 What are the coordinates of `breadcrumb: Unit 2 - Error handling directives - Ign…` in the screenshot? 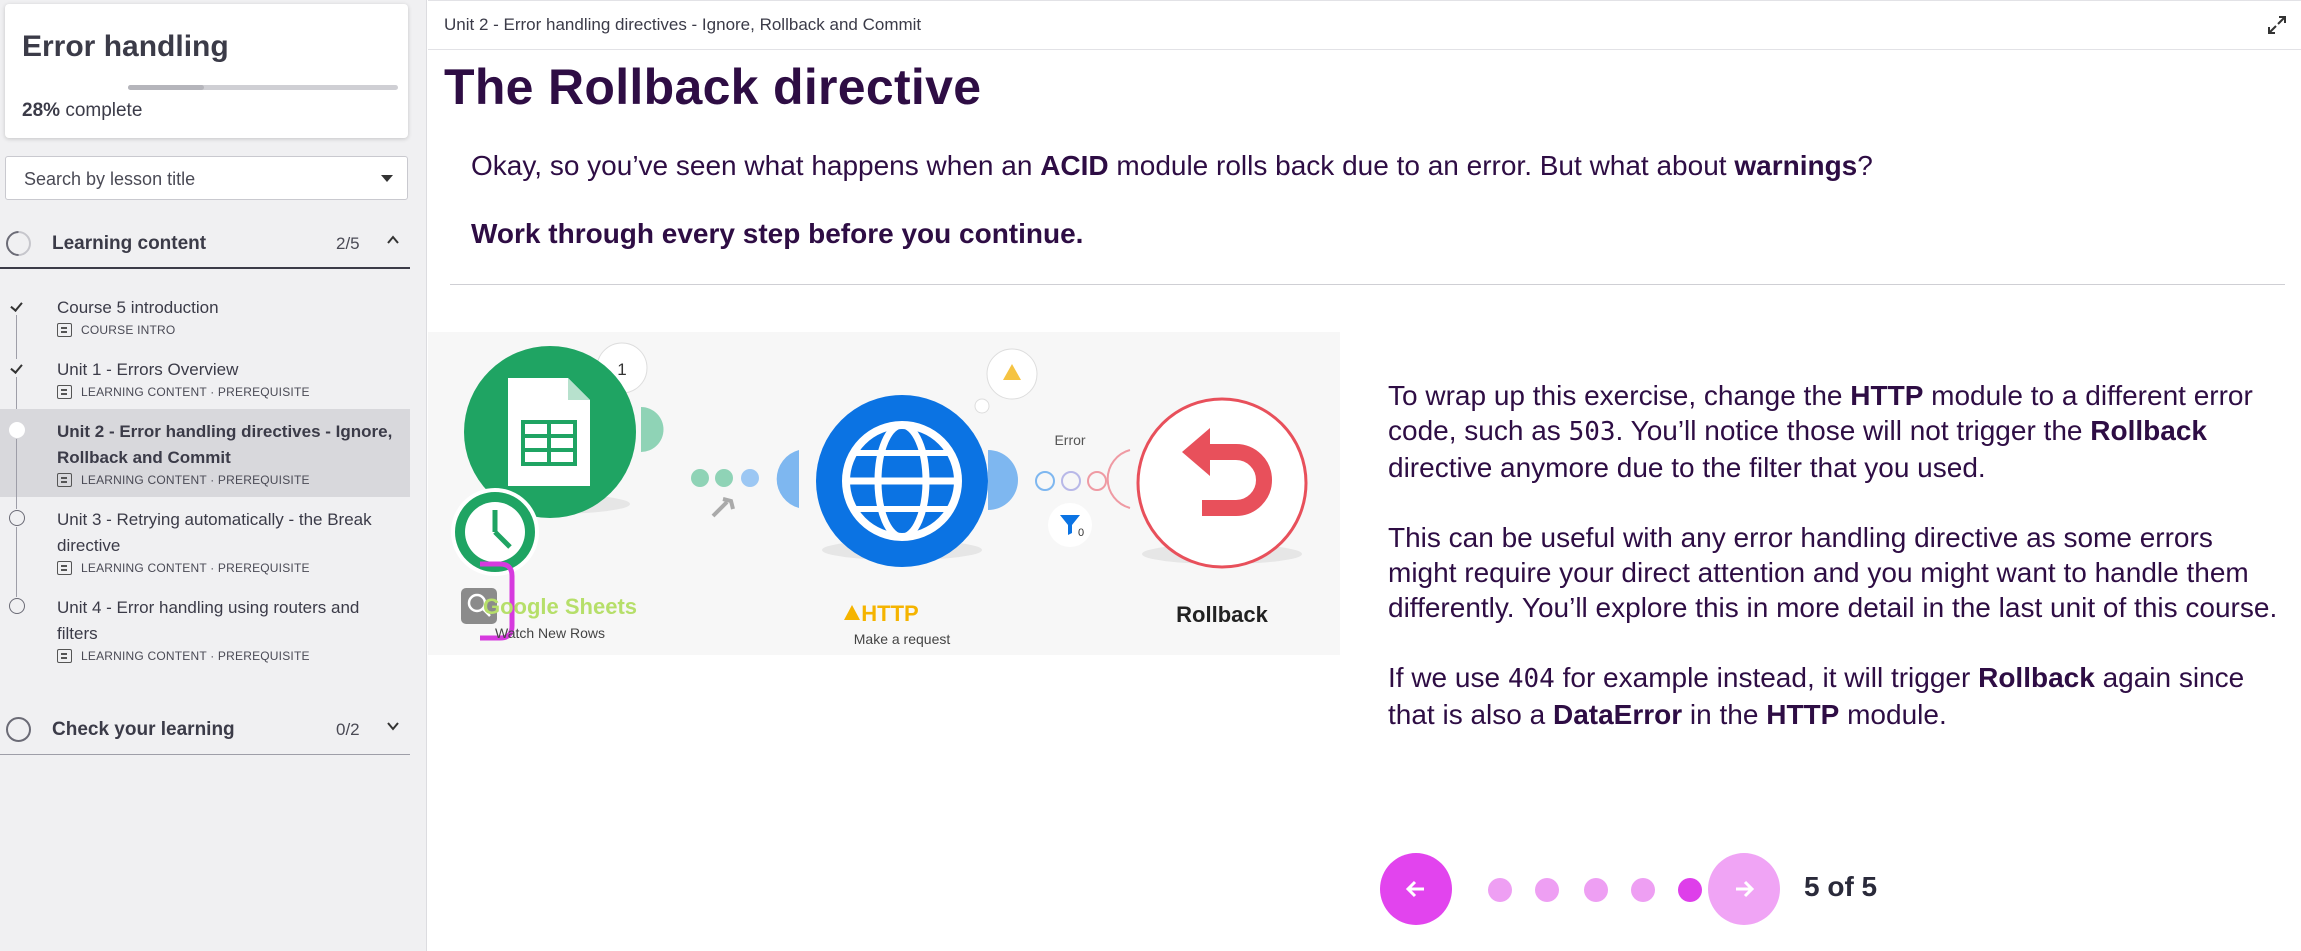 It's located at (683, 24).